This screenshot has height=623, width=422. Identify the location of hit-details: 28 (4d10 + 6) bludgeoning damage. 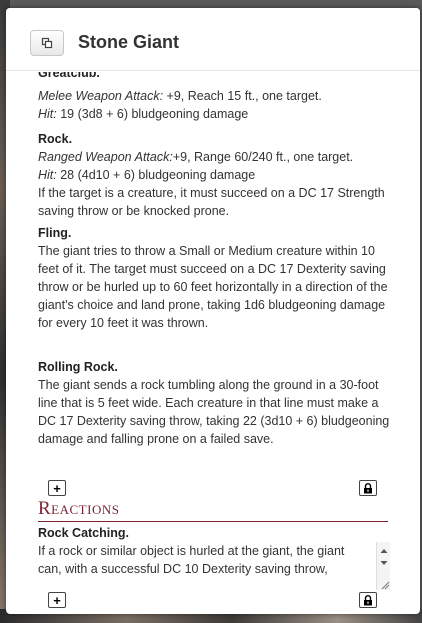
(156, 175).